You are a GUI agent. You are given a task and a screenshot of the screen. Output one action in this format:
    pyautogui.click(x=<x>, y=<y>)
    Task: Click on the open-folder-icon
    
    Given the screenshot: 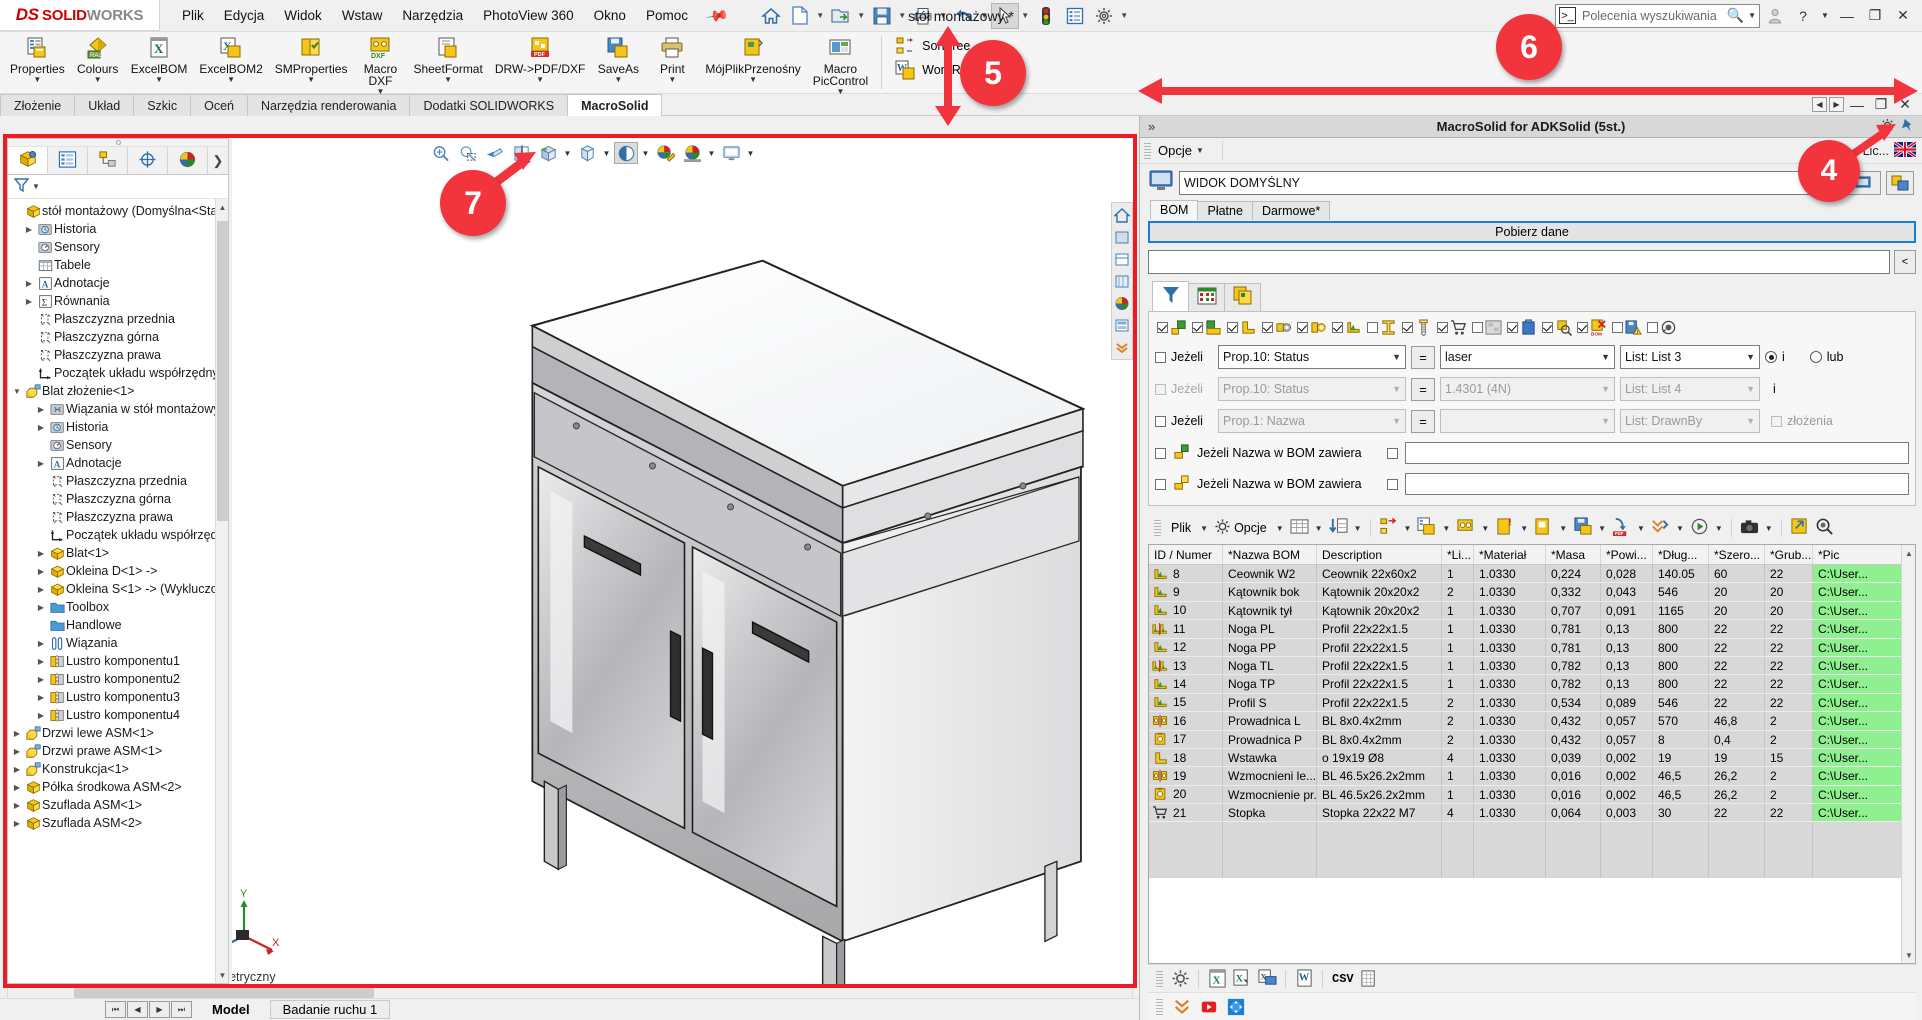 What is the action you would take?
    pyautogui.click(x=841, y=16)
    